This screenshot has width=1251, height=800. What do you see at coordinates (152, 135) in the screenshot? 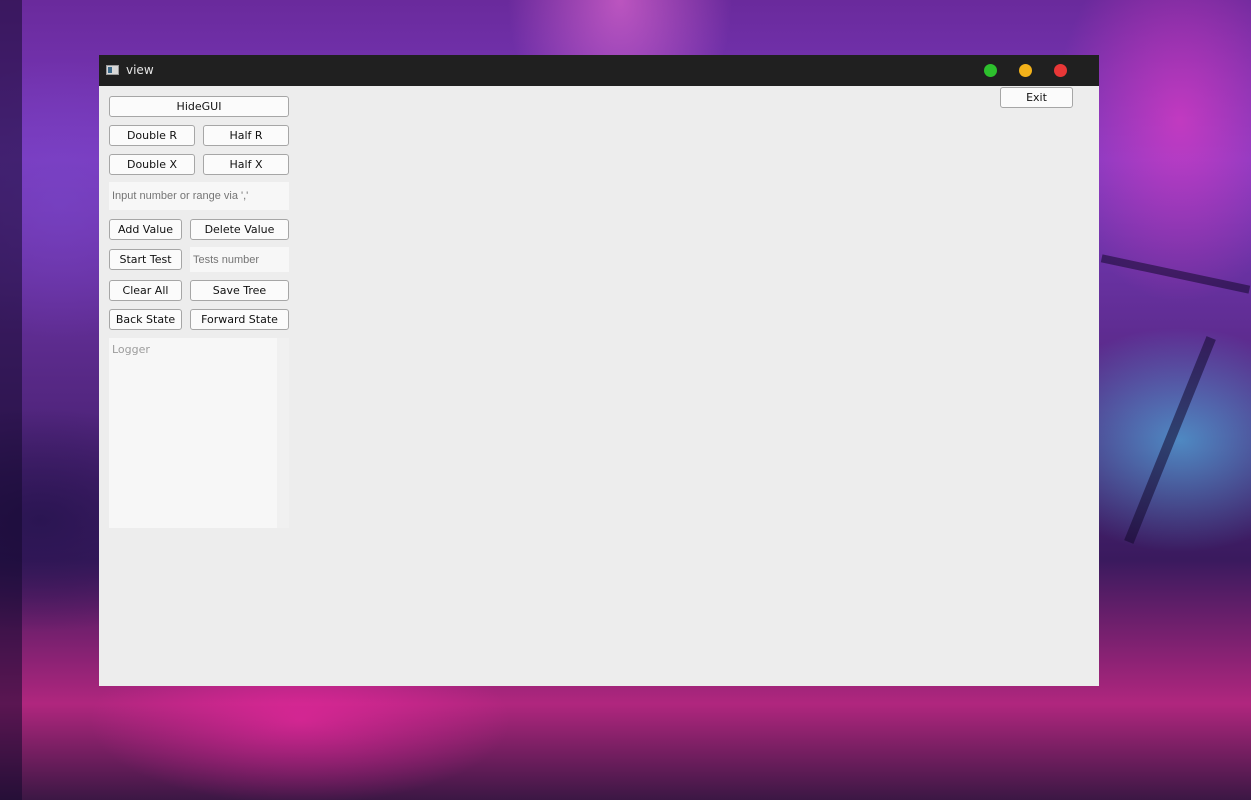
I see `double-r-button: Double R` at bounding box center [152, 135].